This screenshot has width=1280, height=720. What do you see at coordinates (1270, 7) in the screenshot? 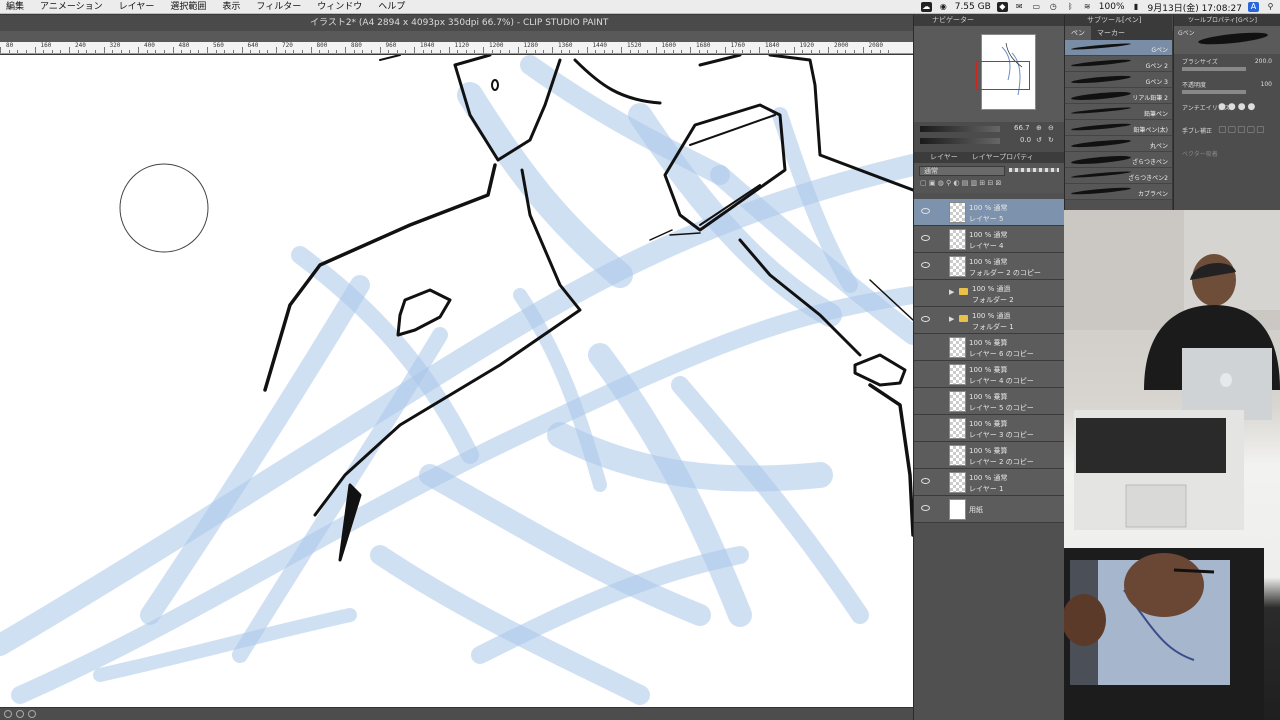
I see `spotlight-icon: ⚲` at bounding box center [1270, 7].